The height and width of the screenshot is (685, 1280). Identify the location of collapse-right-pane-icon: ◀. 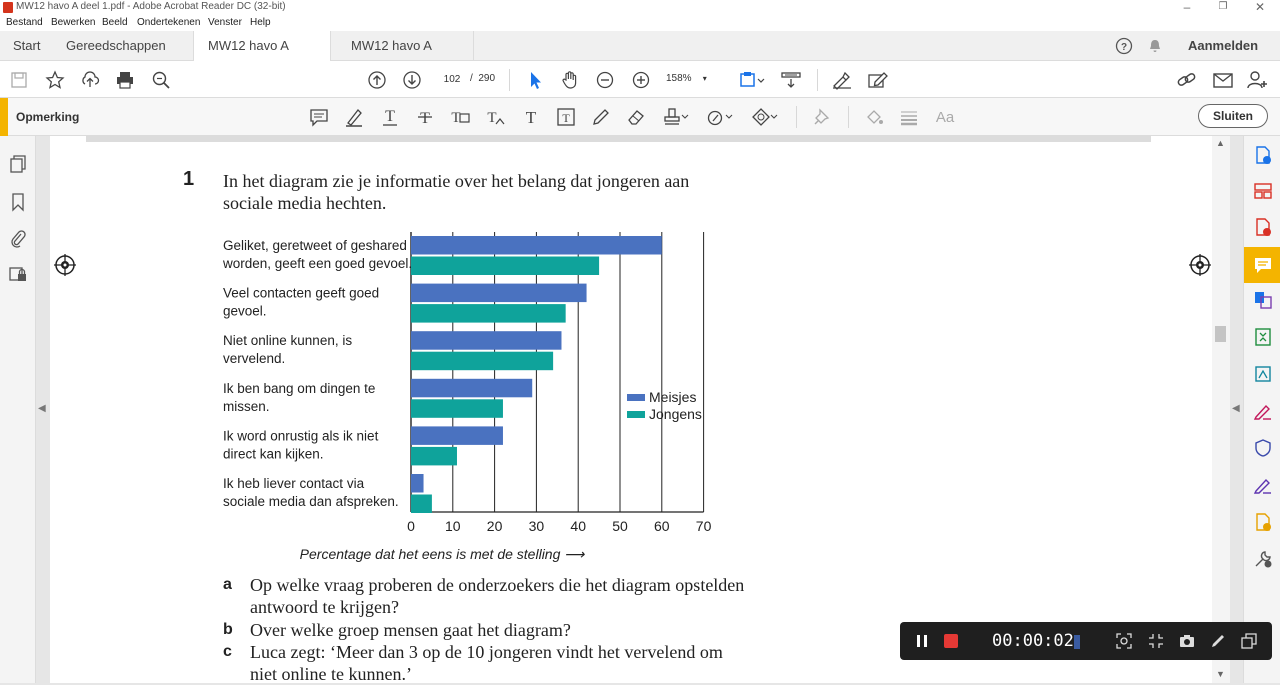
(1236, 408).